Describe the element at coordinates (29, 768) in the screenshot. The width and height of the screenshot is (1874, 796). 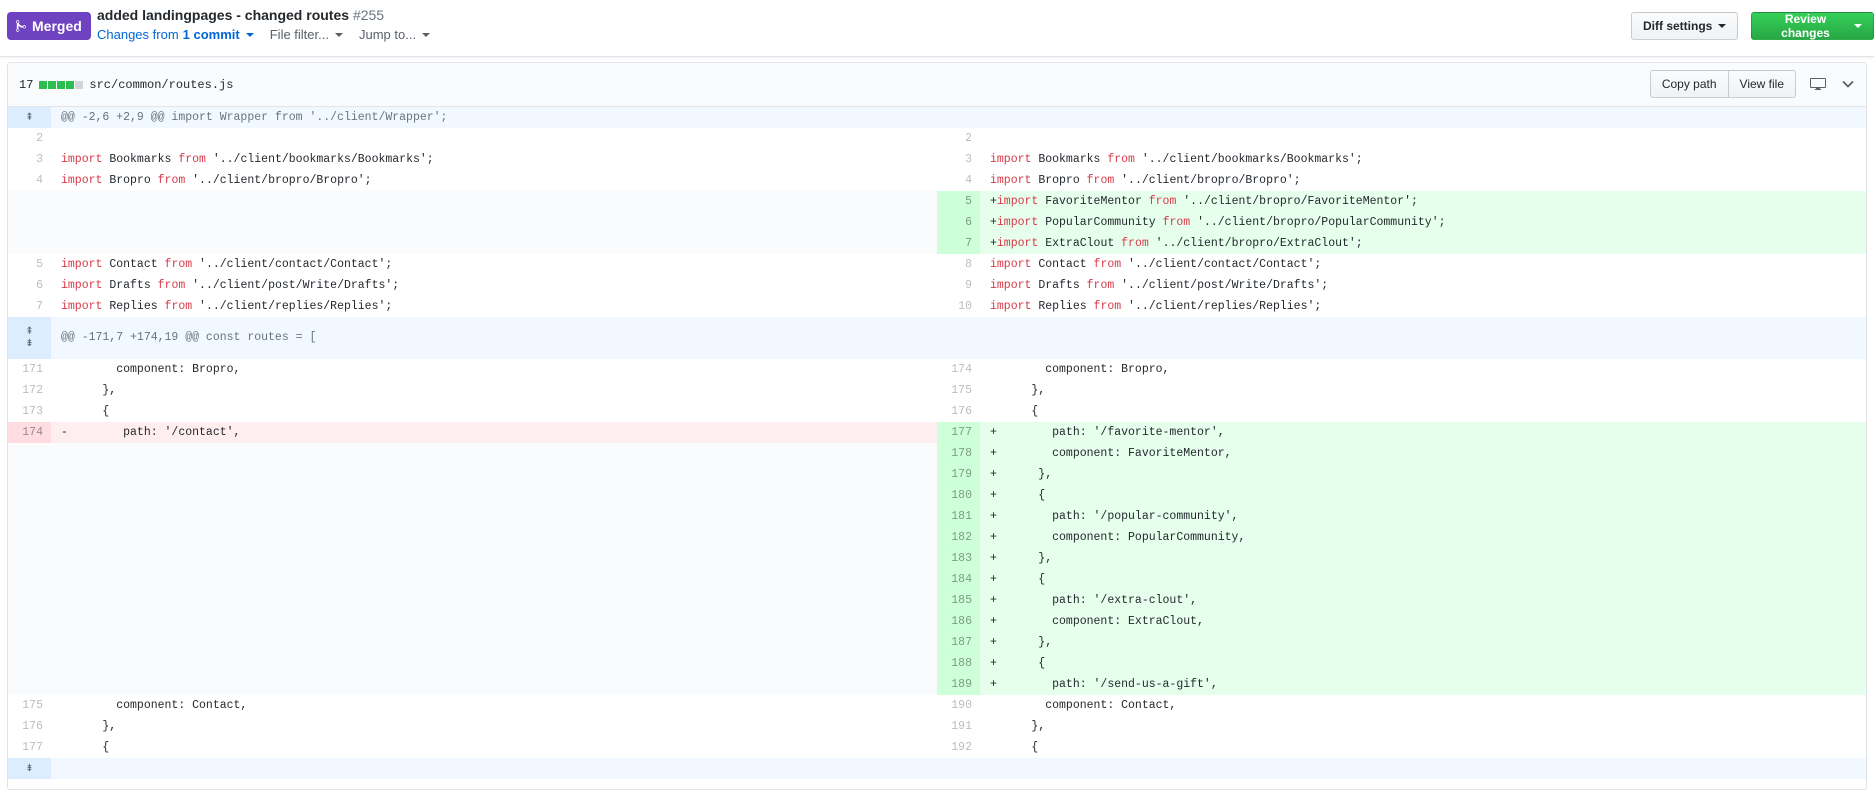
I see `expand-down-icon: ⇟` at that location.